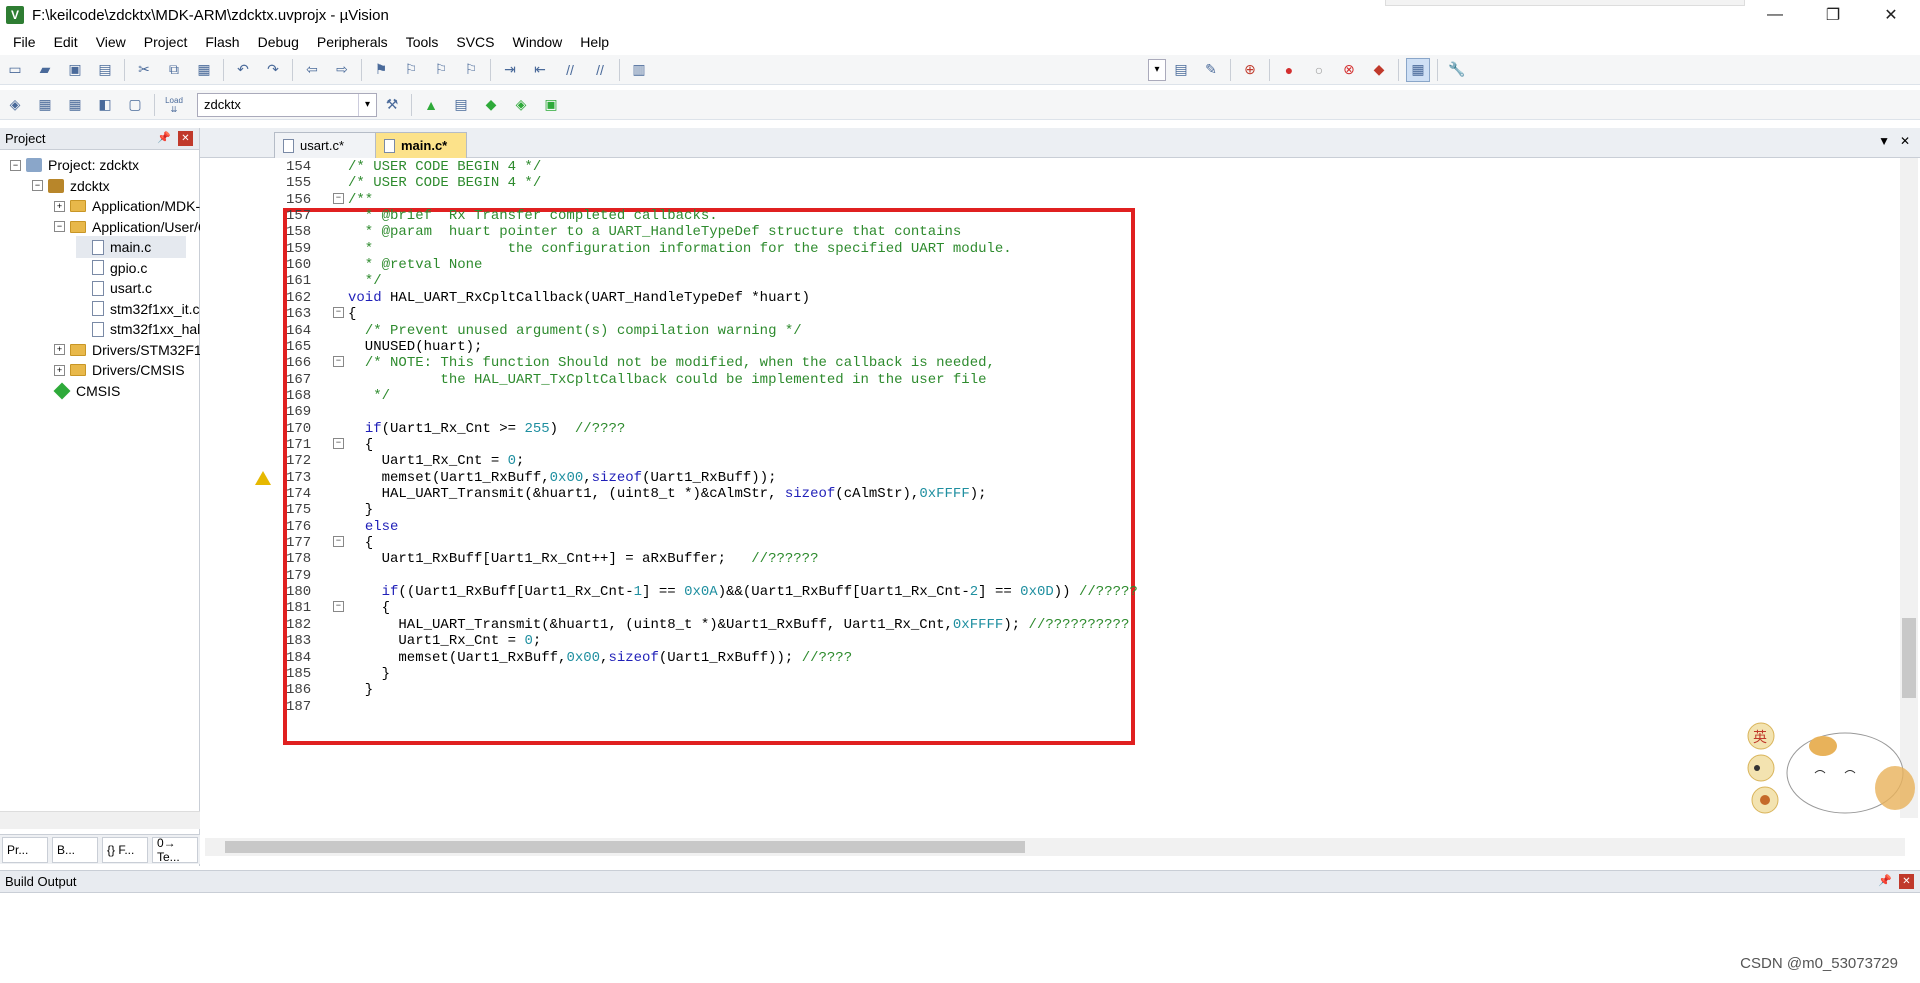  What do you see at coordinates (45, 70) in the screenshot?
I see `open-folder-icon: ▰` at bounding box center [45, 70].